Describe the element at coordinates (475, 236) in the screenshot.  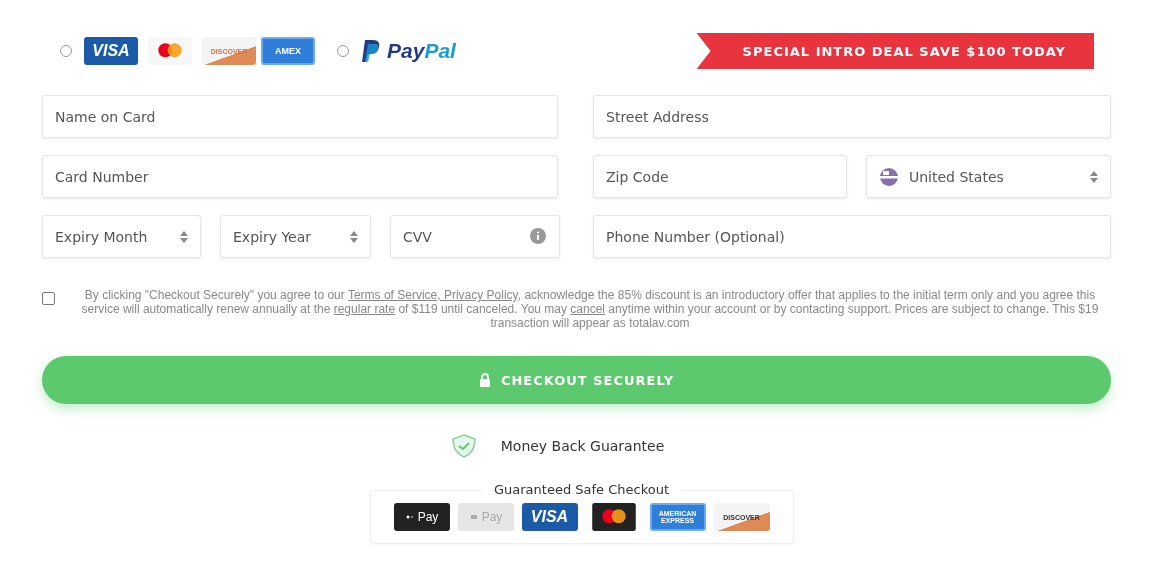
I see `cvv-field: CVV` at that location.